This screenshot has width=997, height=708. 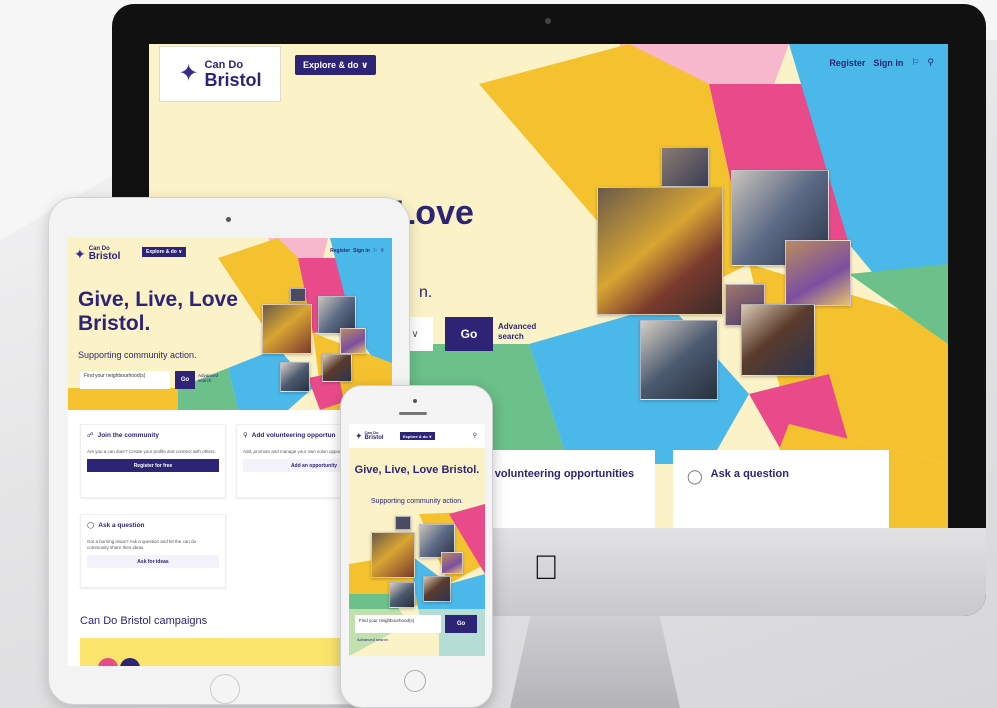 I want to click on tablet-signin-link: Sign in, so click(x=361, y=251).